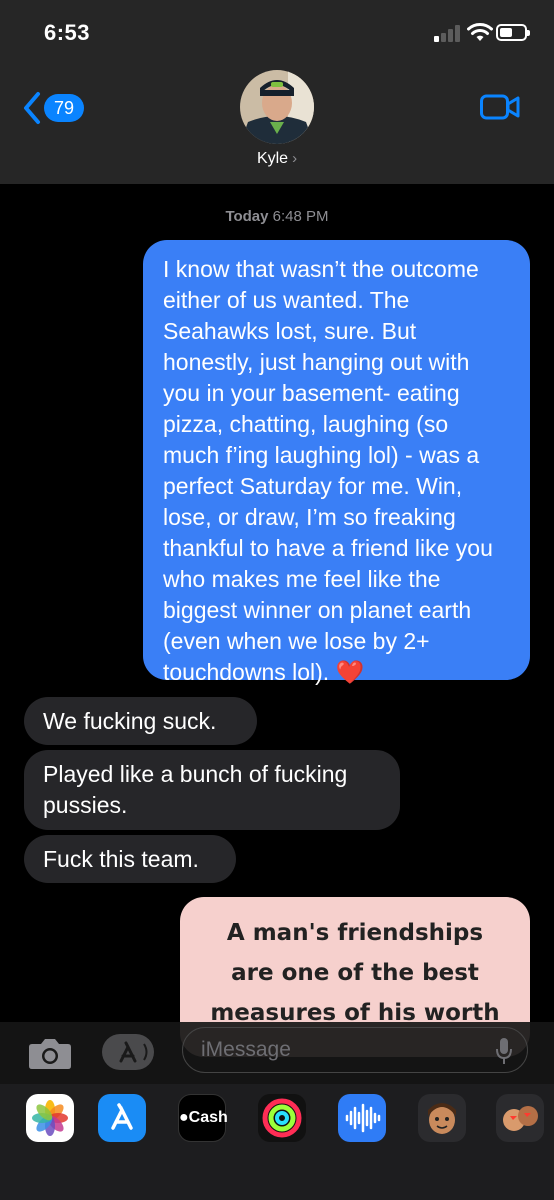 This screenshot has height=1200, width=554. What do you see at coordinates (208, 1117) in the screenshot?
I see `cash-label: Cash` at bounding box center [208, 1117].